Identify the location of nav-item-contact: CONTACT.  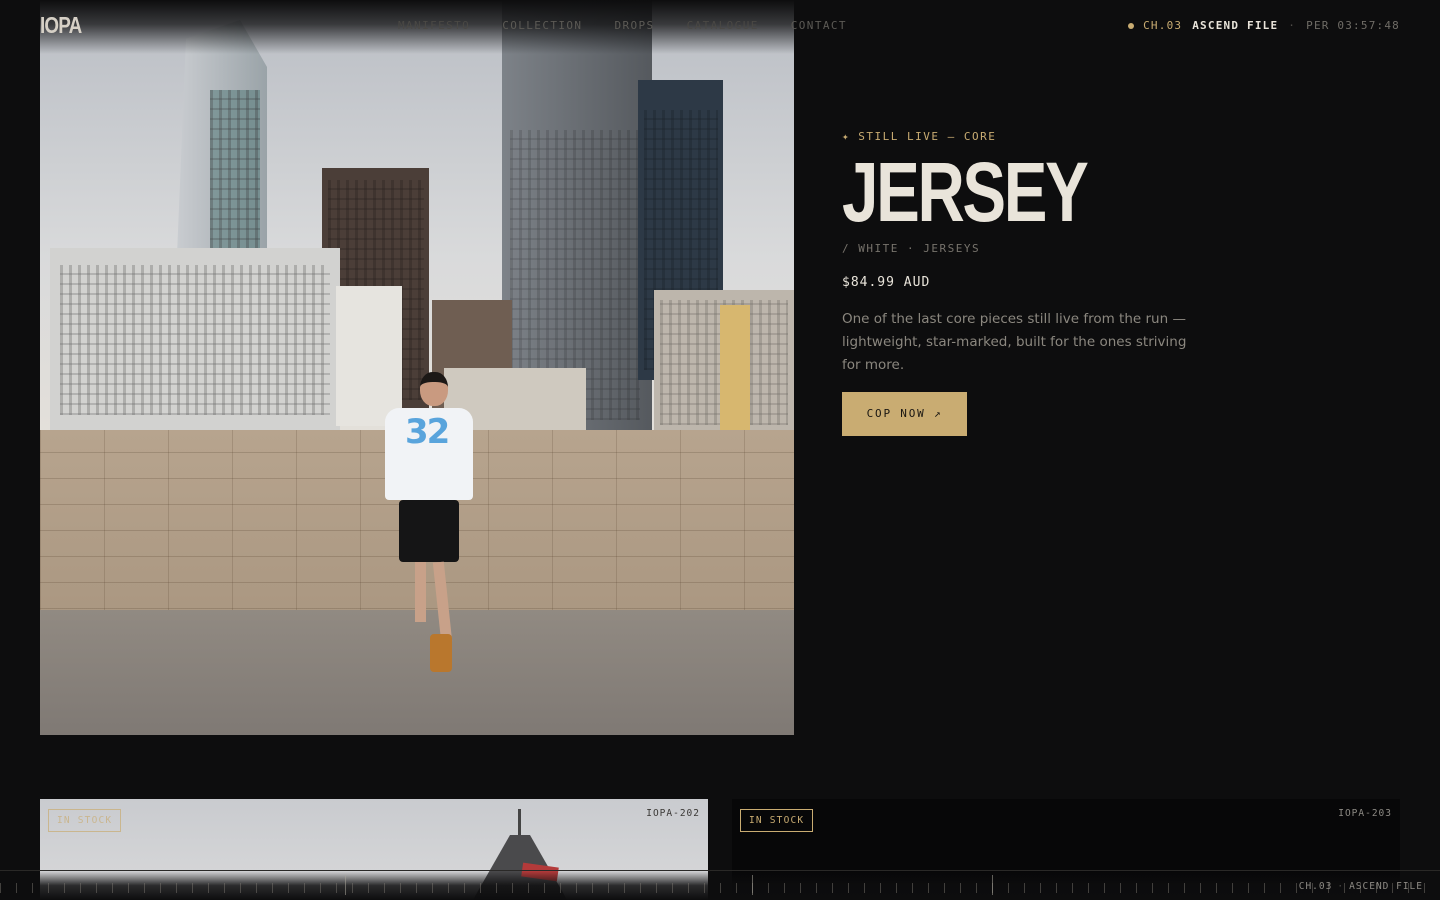
(819, 26).